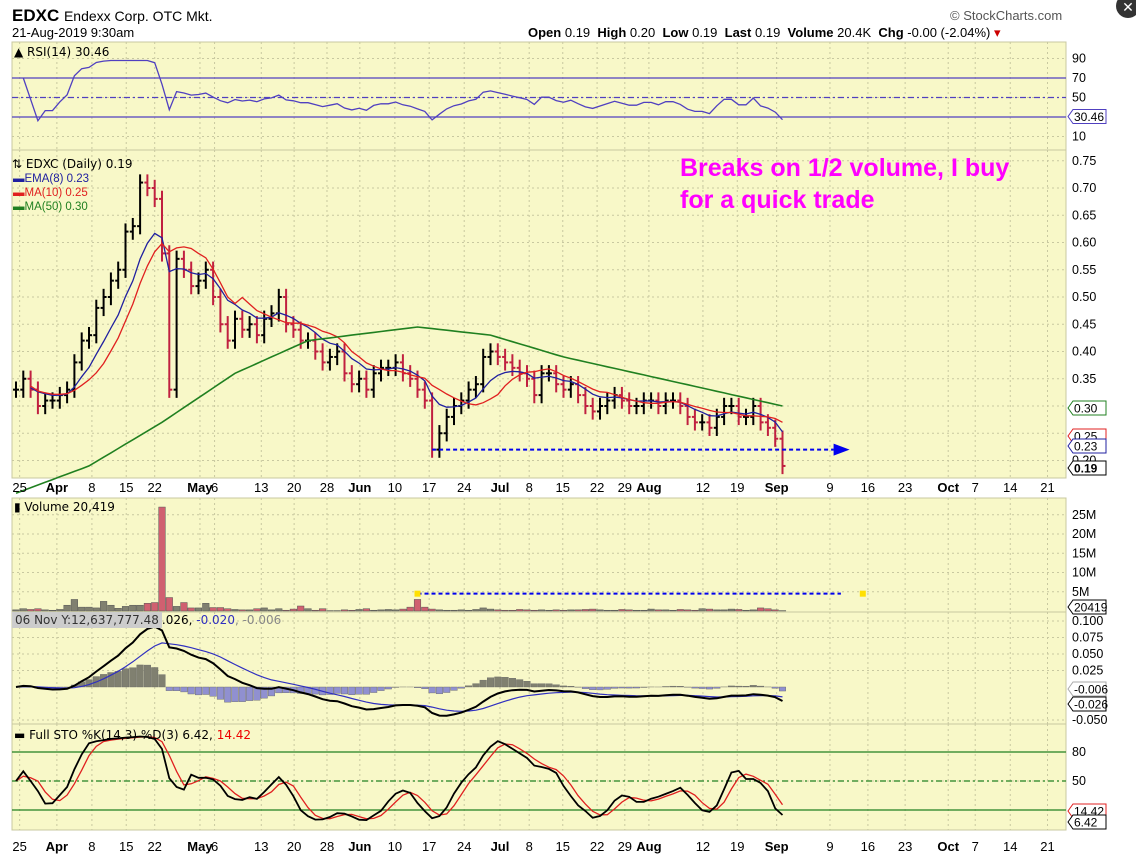  I want to click on sto-legend: ▬ Full STO %K(14,3) %D(3) 6.42, 14.42, so click(133, 735).